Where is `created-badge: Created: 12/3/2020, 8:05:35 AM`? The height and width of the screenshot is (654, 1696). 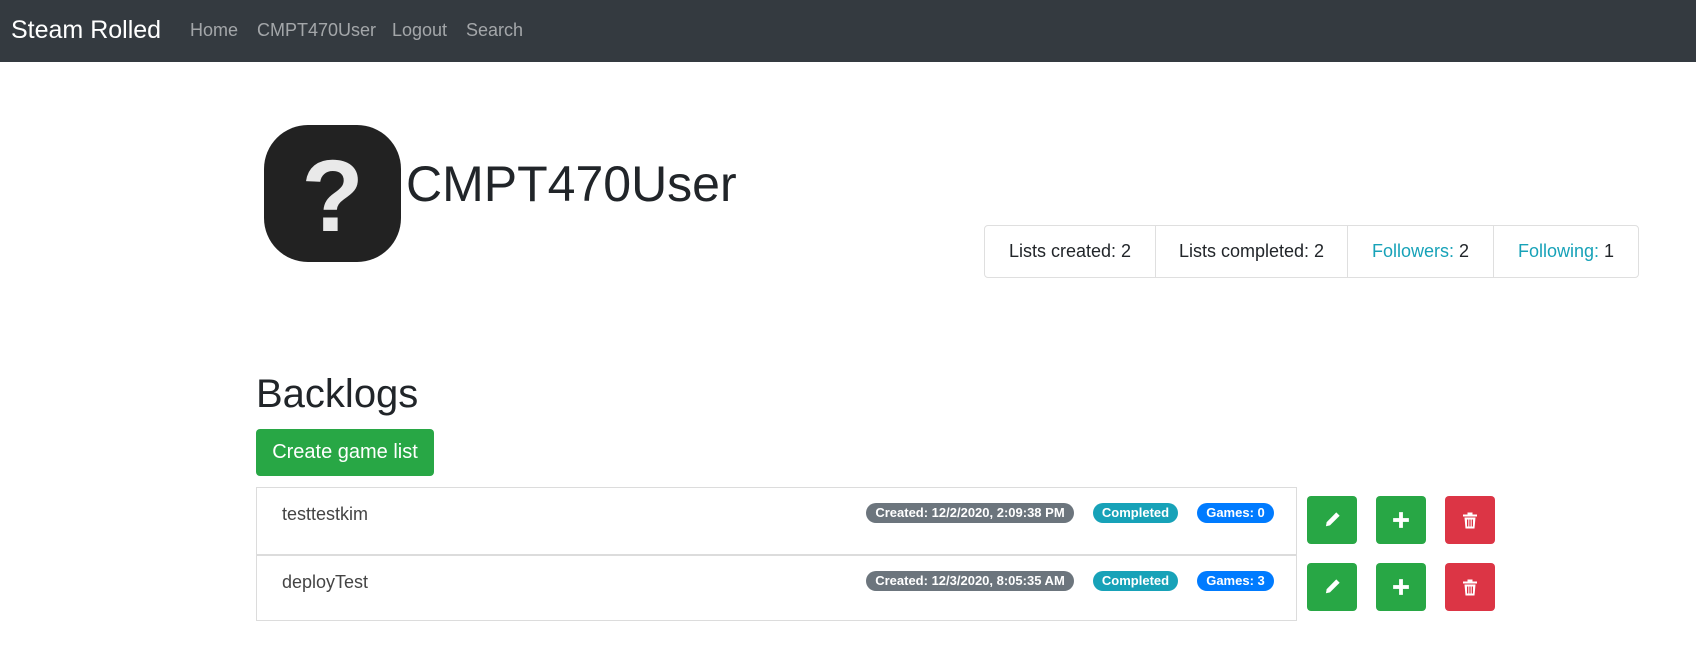 created-badge: Created: 12/3/2020, 8:05:35 AM is located at coordinates (970, 581).